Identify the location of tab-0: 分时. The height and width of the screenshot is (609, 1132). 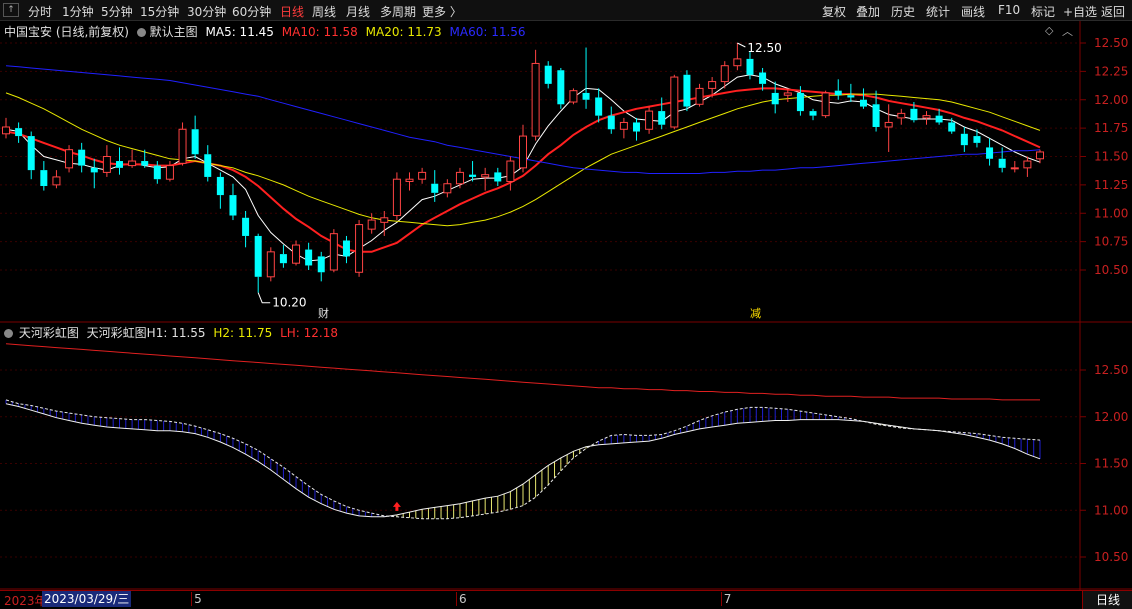
(40, 11).